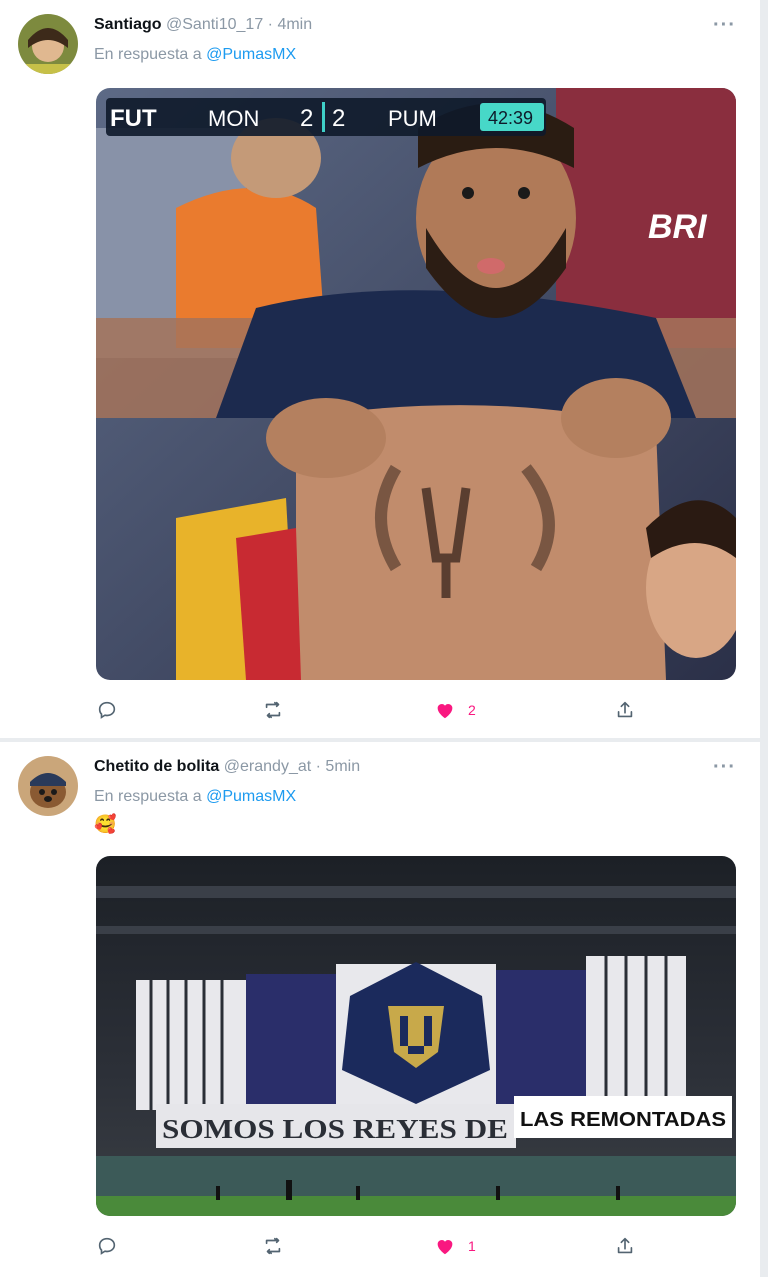 The height and width of the screenshot is (1277, 768). I want to click on timestamp: 4min, so click(294, 24).